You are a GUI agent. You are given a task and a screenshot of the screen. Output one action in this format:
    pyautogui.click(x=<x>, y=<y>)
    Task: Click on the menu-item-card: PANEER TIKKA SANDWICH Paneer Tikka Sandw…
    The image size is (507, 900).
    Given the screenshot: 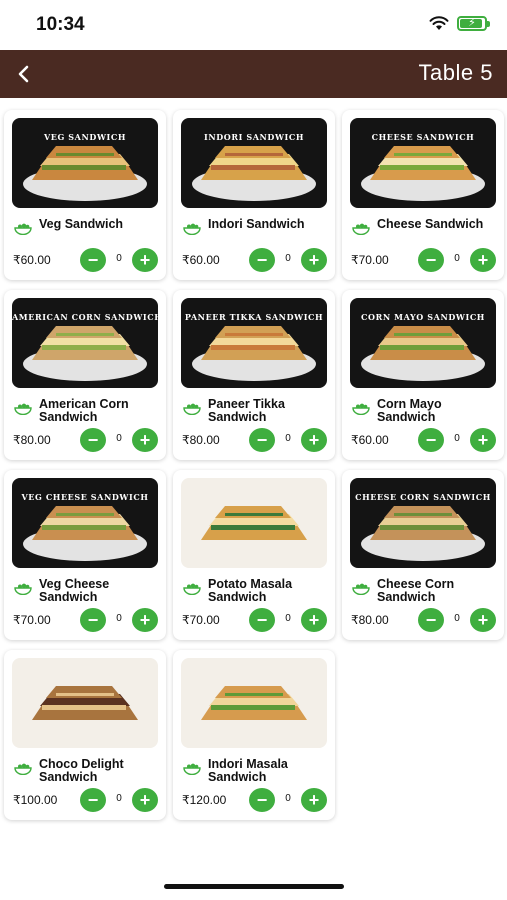 What is the action you would take?
    pyautogui.click(x=254, y=375)
    